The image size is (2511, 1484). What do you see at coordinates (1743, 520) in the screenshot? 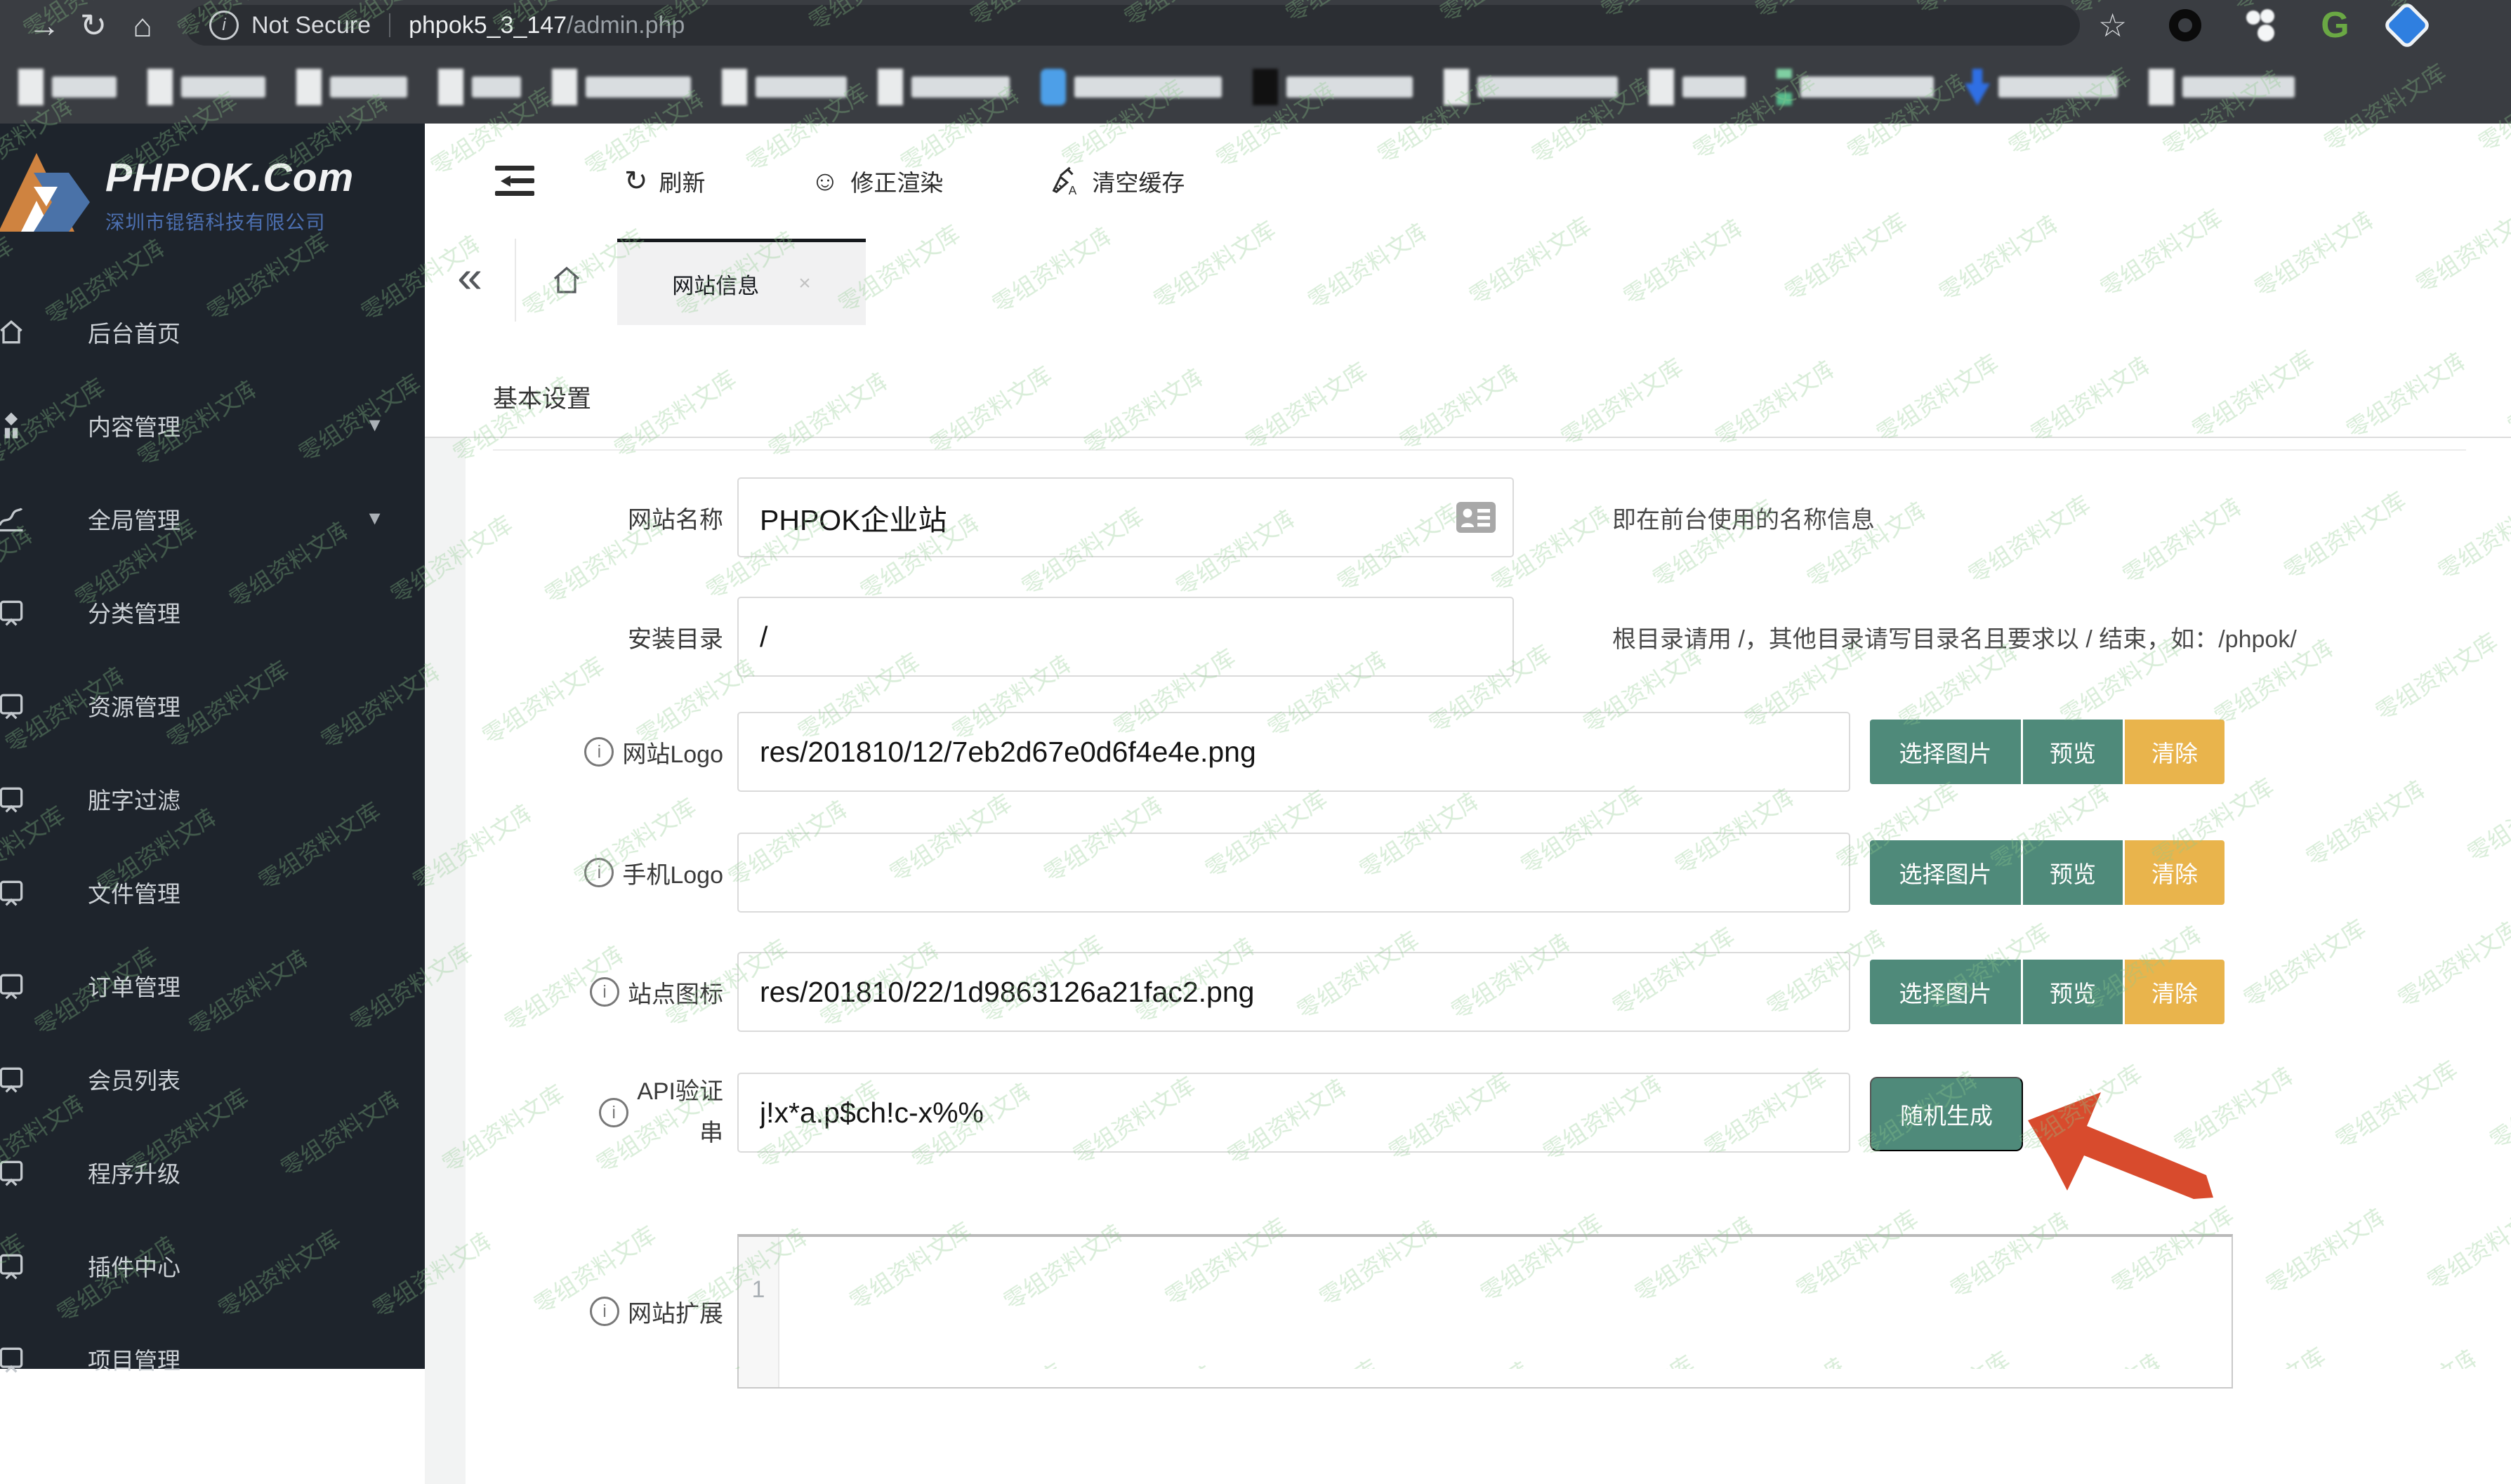
I see `help-text: 即在前台使用的名称信息` at bounding box center [1743, 520].